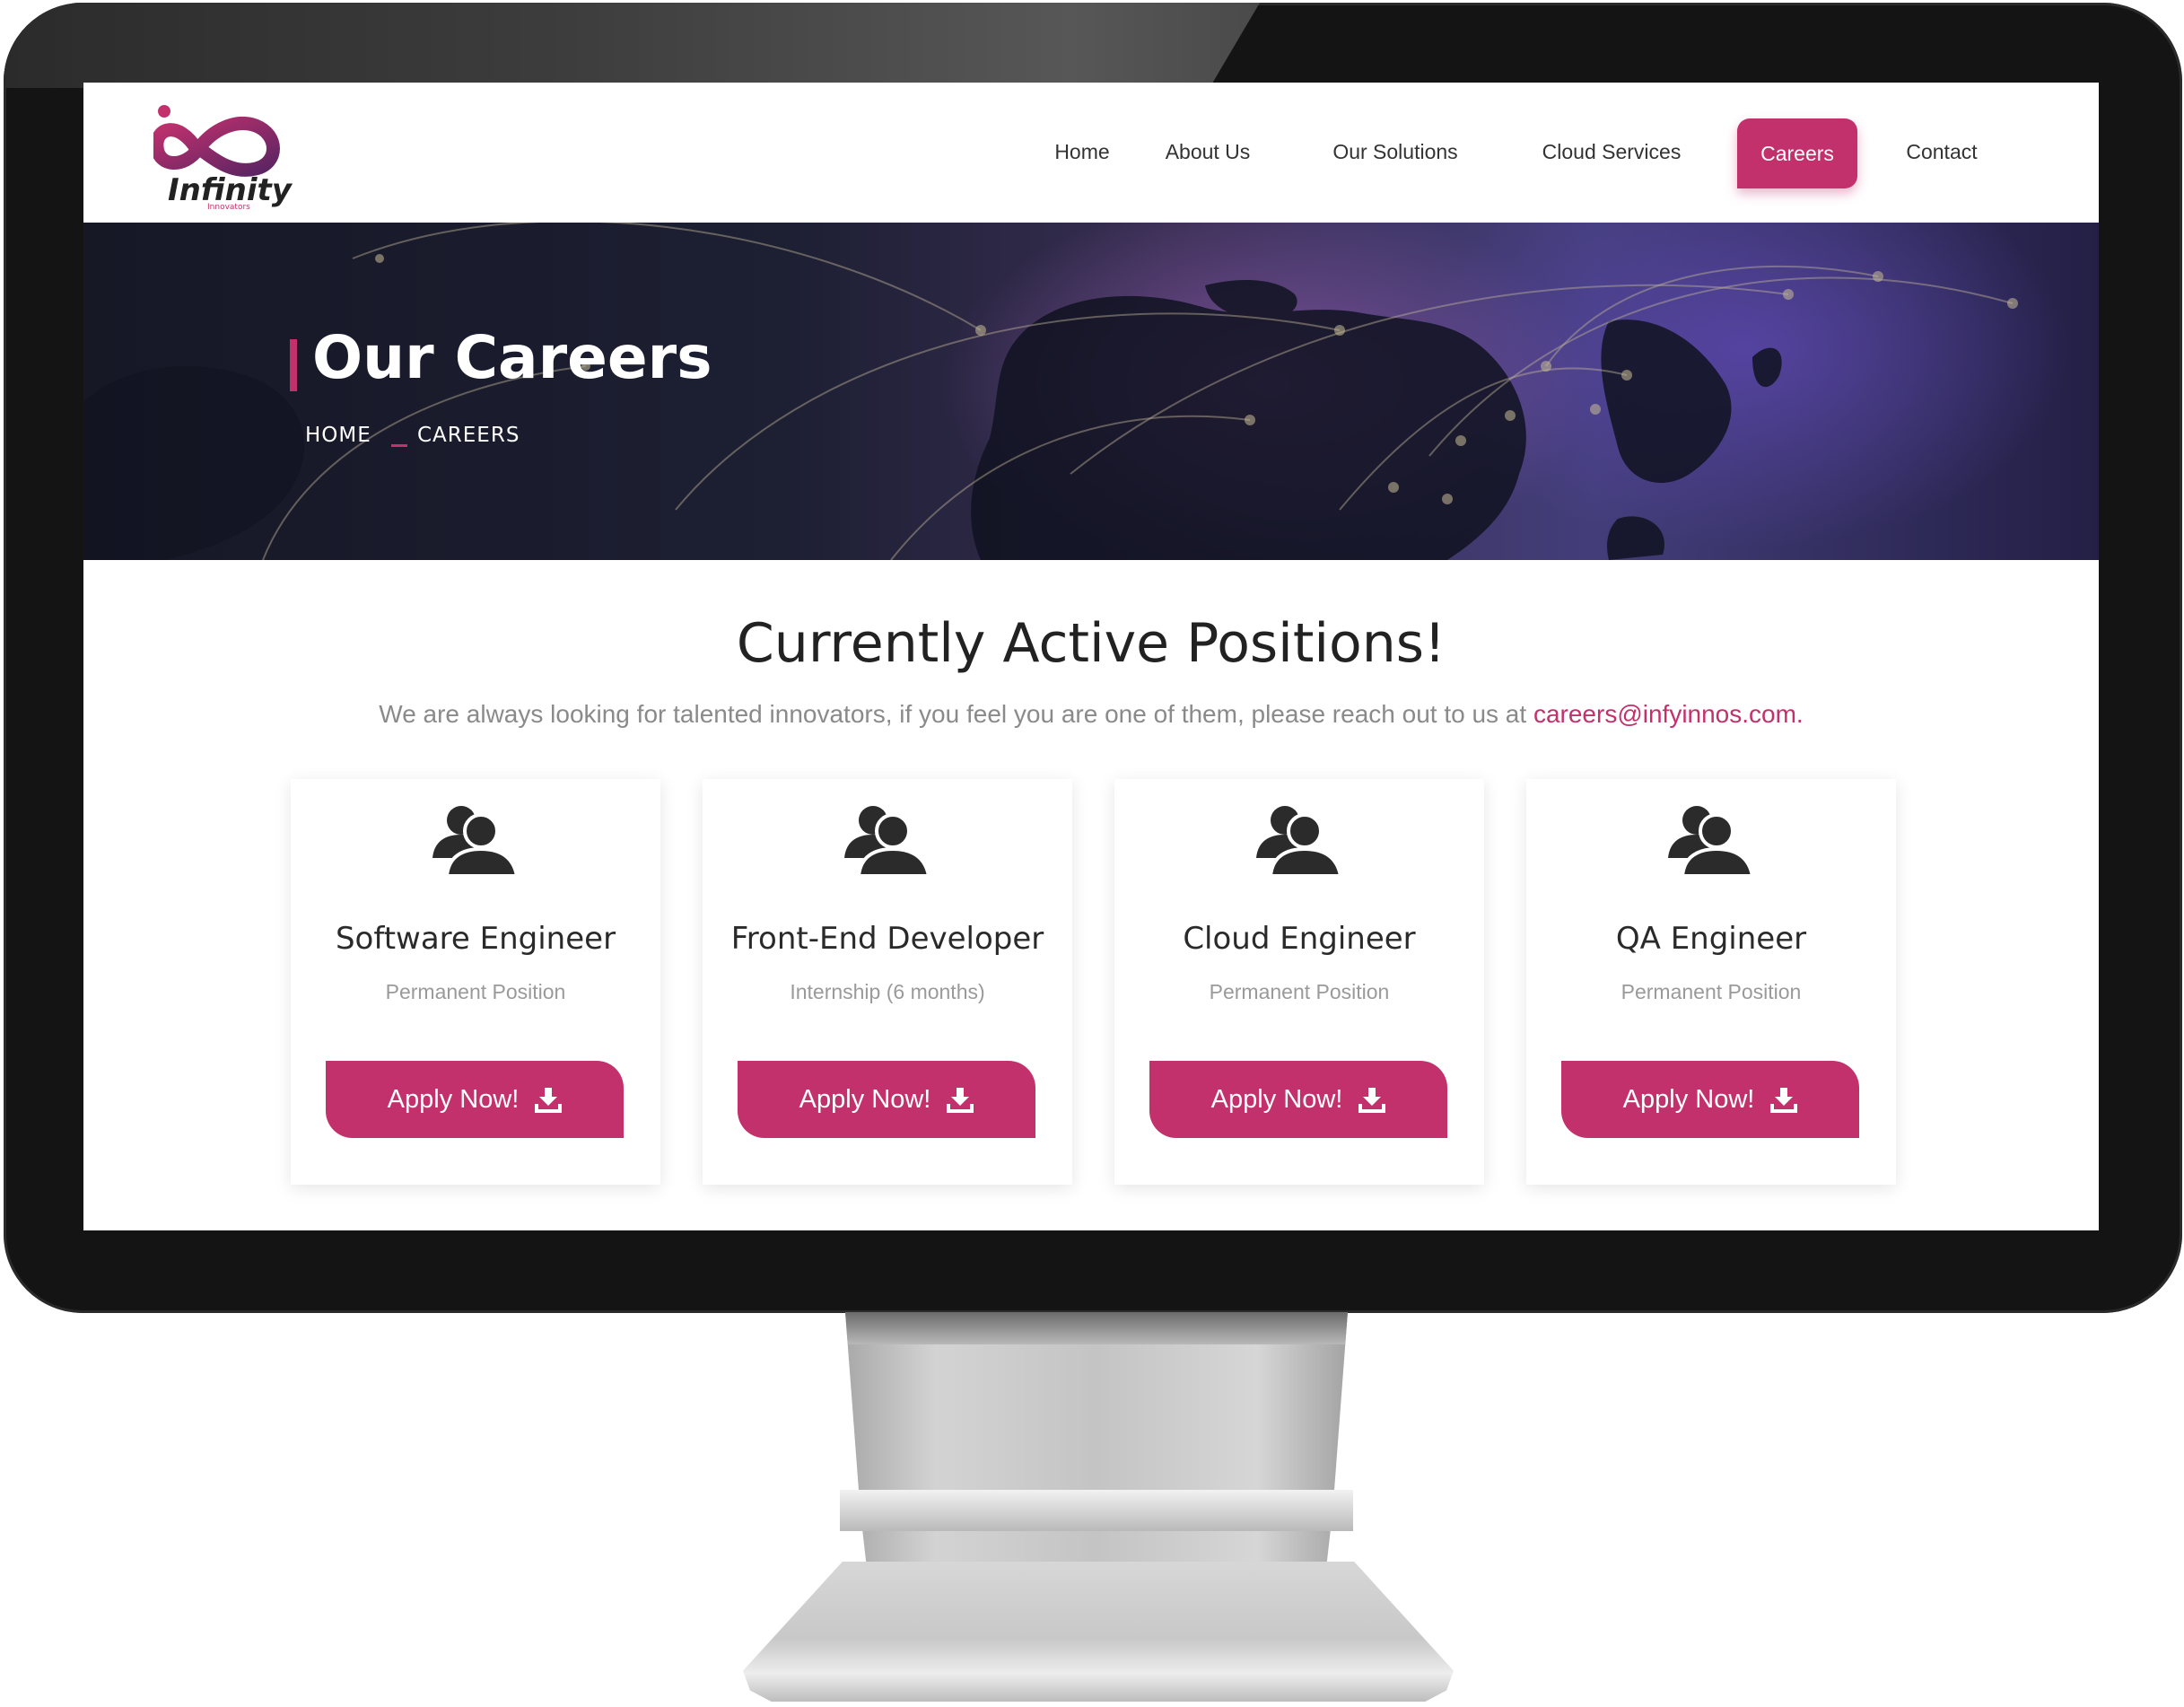  What do you see at coordinates (1669, 714) in the screenshot?
I see `careers-email-link: careers@infyinnos.com.` at bounding box center [1669, 714].